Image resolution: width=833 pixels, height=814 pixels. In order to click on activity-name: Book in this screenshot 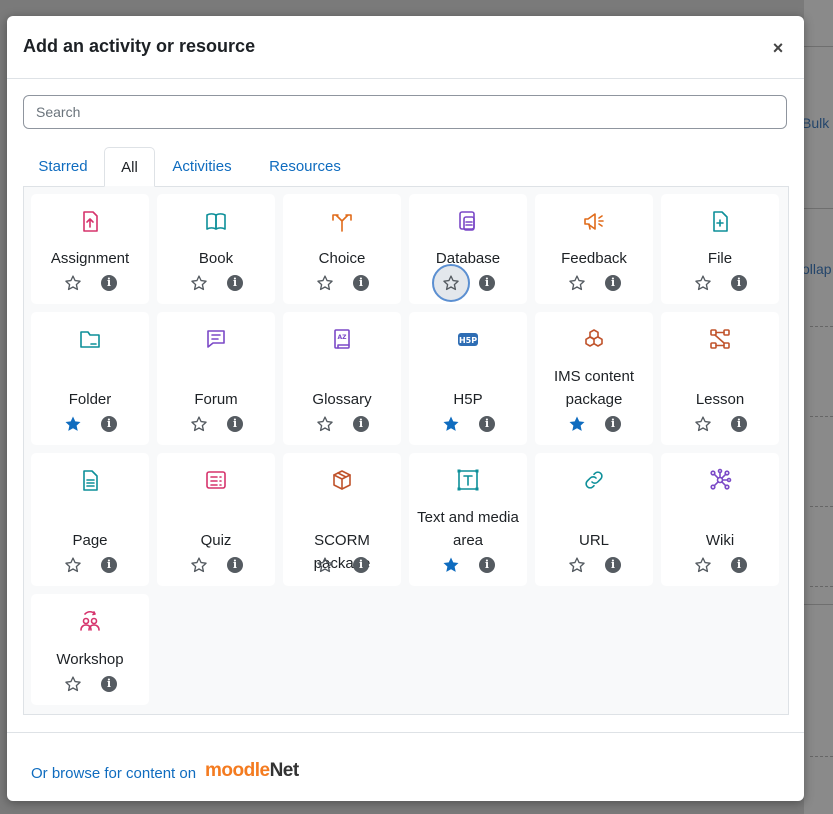, I will do `click(216, 258)`.